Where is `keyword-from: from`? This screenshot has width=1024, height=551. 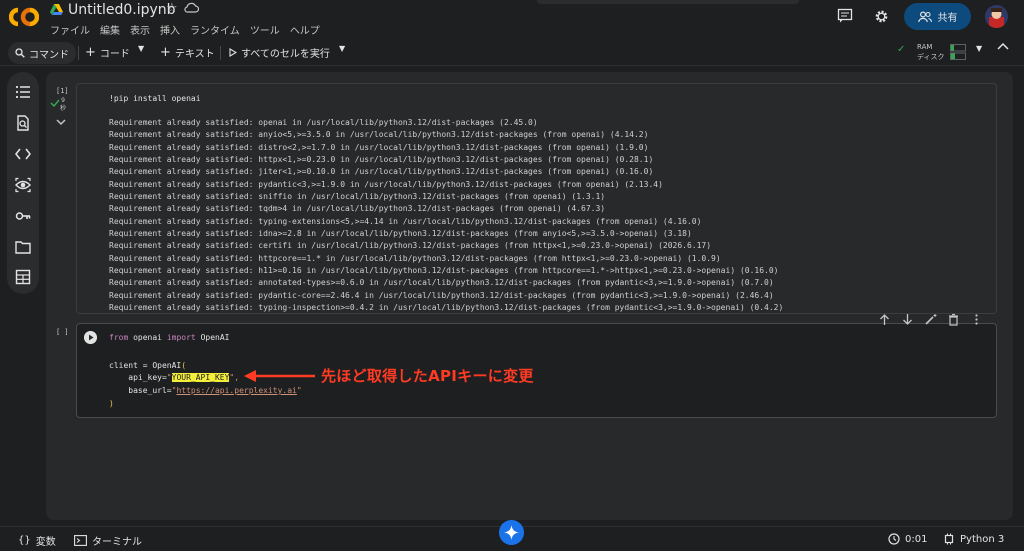
keyword-from: from is located at coordinates (119, 337).